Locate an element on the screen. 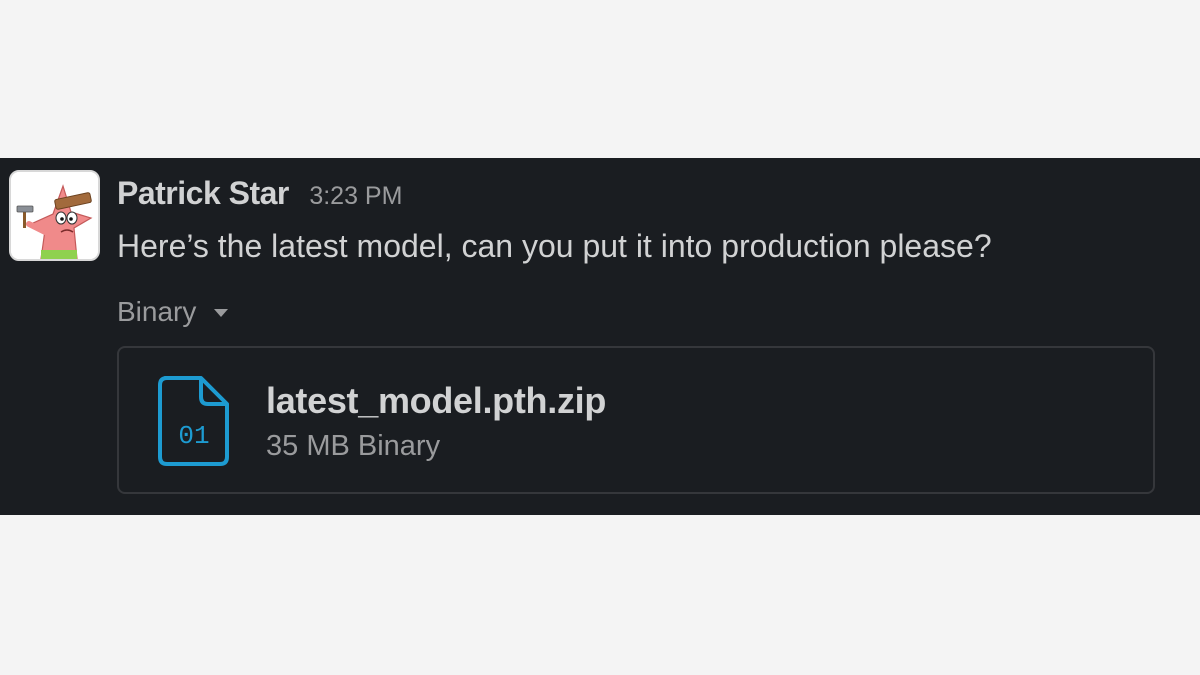 Image resolution: width=1200 pixels, height=675 pixels. attachment-section-toggle: Binary is located at coordinates (173, 312).